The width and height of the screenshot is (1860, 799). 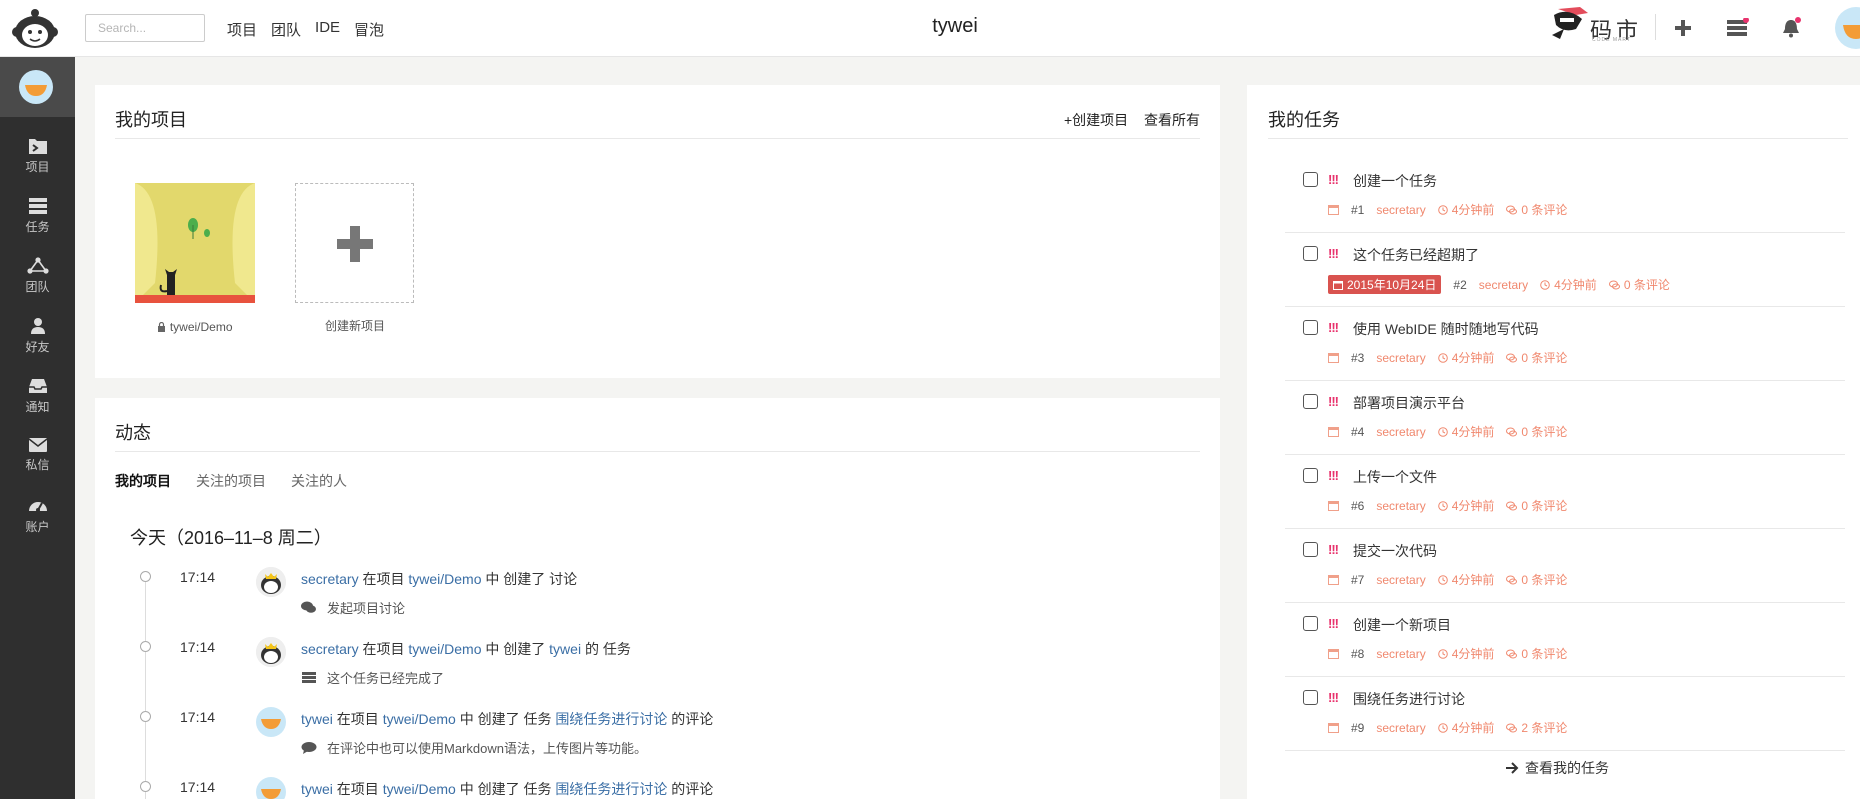 What do you see at coordinates (1395, 551) in the screenshot?
I see `task-title: 提交一次代码` at bounding box center [1395, 551].